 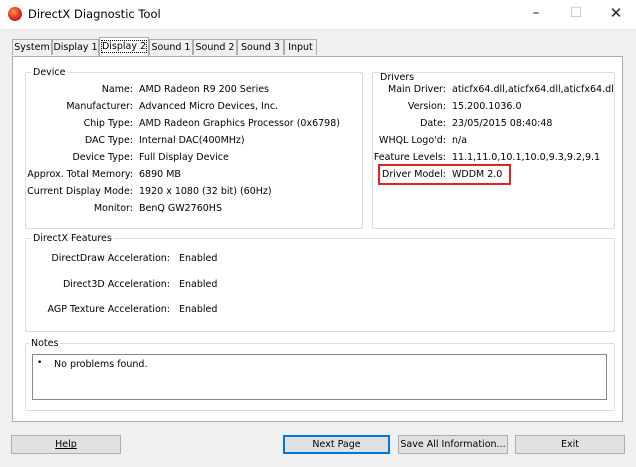 What do you see at coordinates (336, 444) in the screenshot?
I see `next-page-button: Next Page` at bounding box center [336, 444].